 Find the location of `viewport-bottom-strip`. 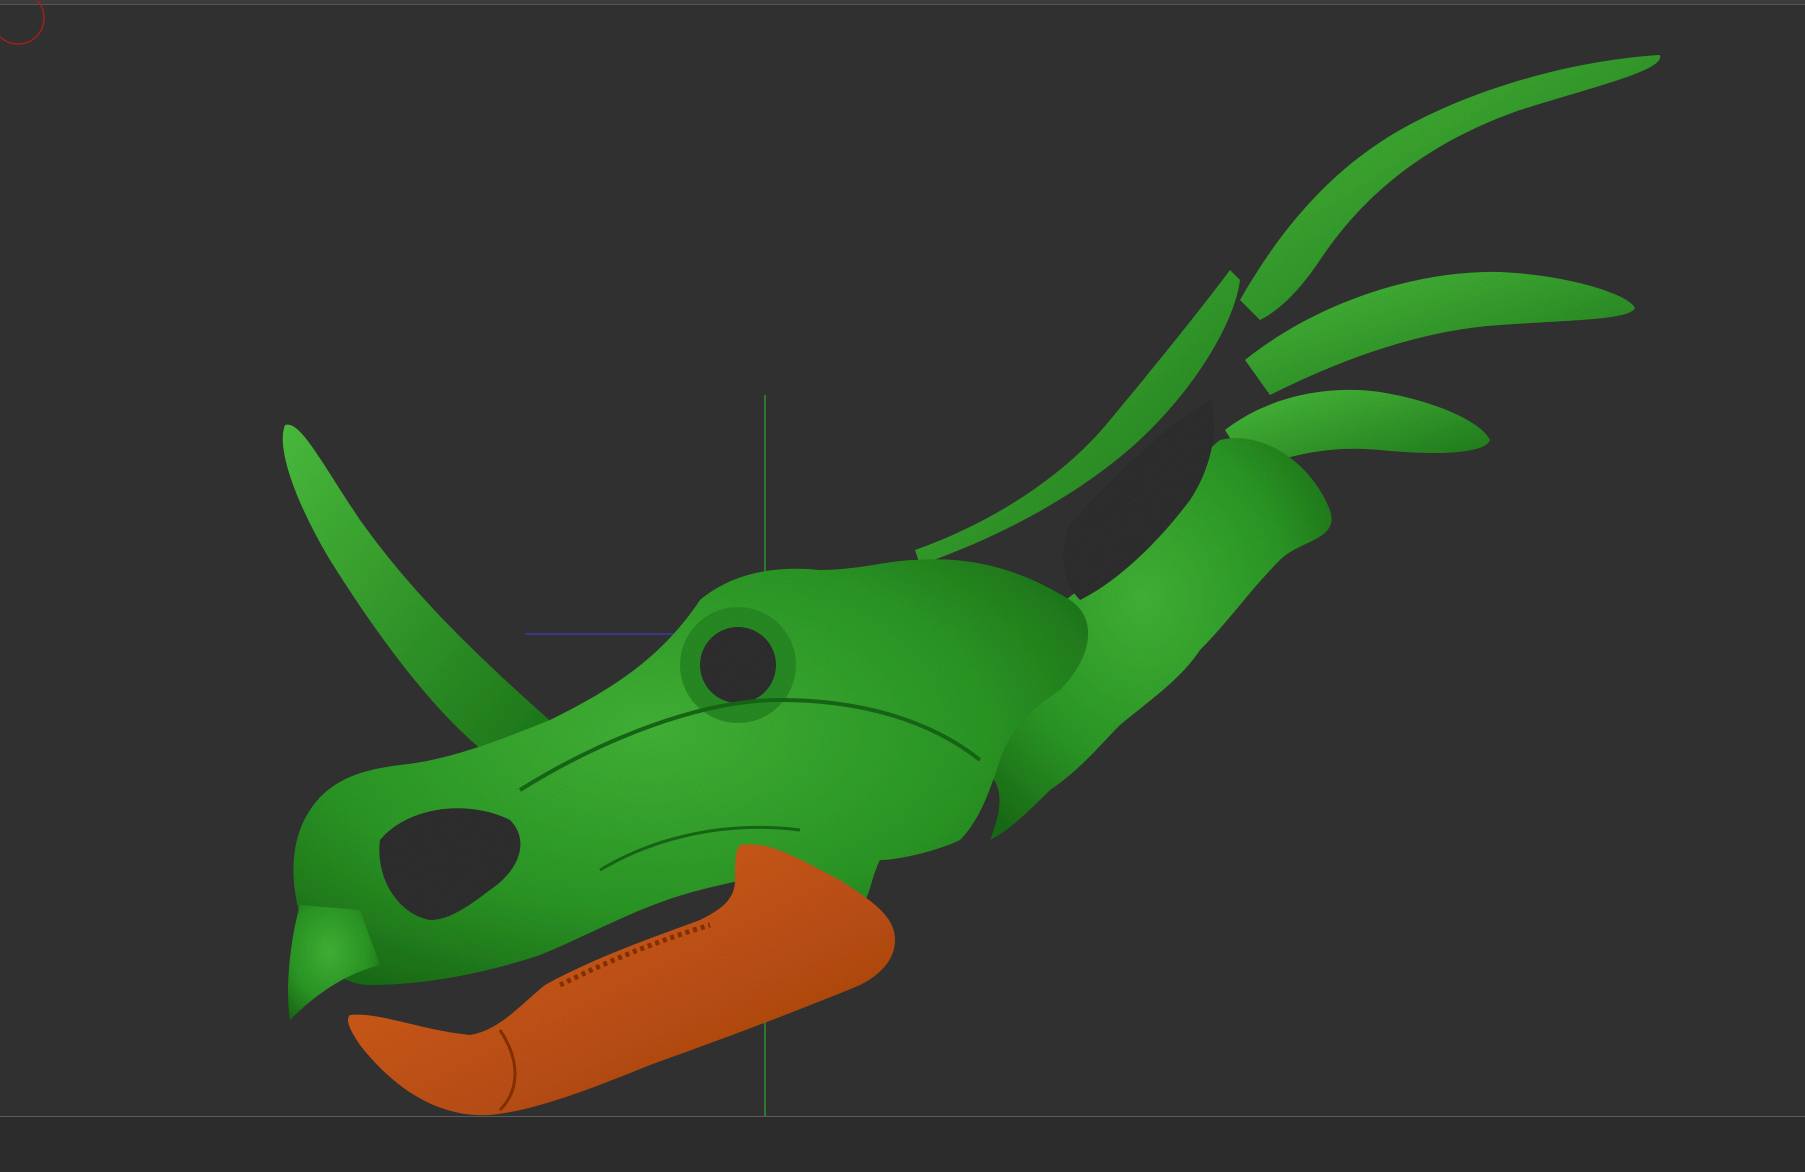

viewport-bottom-strip is located at coordinates (902, 1144).